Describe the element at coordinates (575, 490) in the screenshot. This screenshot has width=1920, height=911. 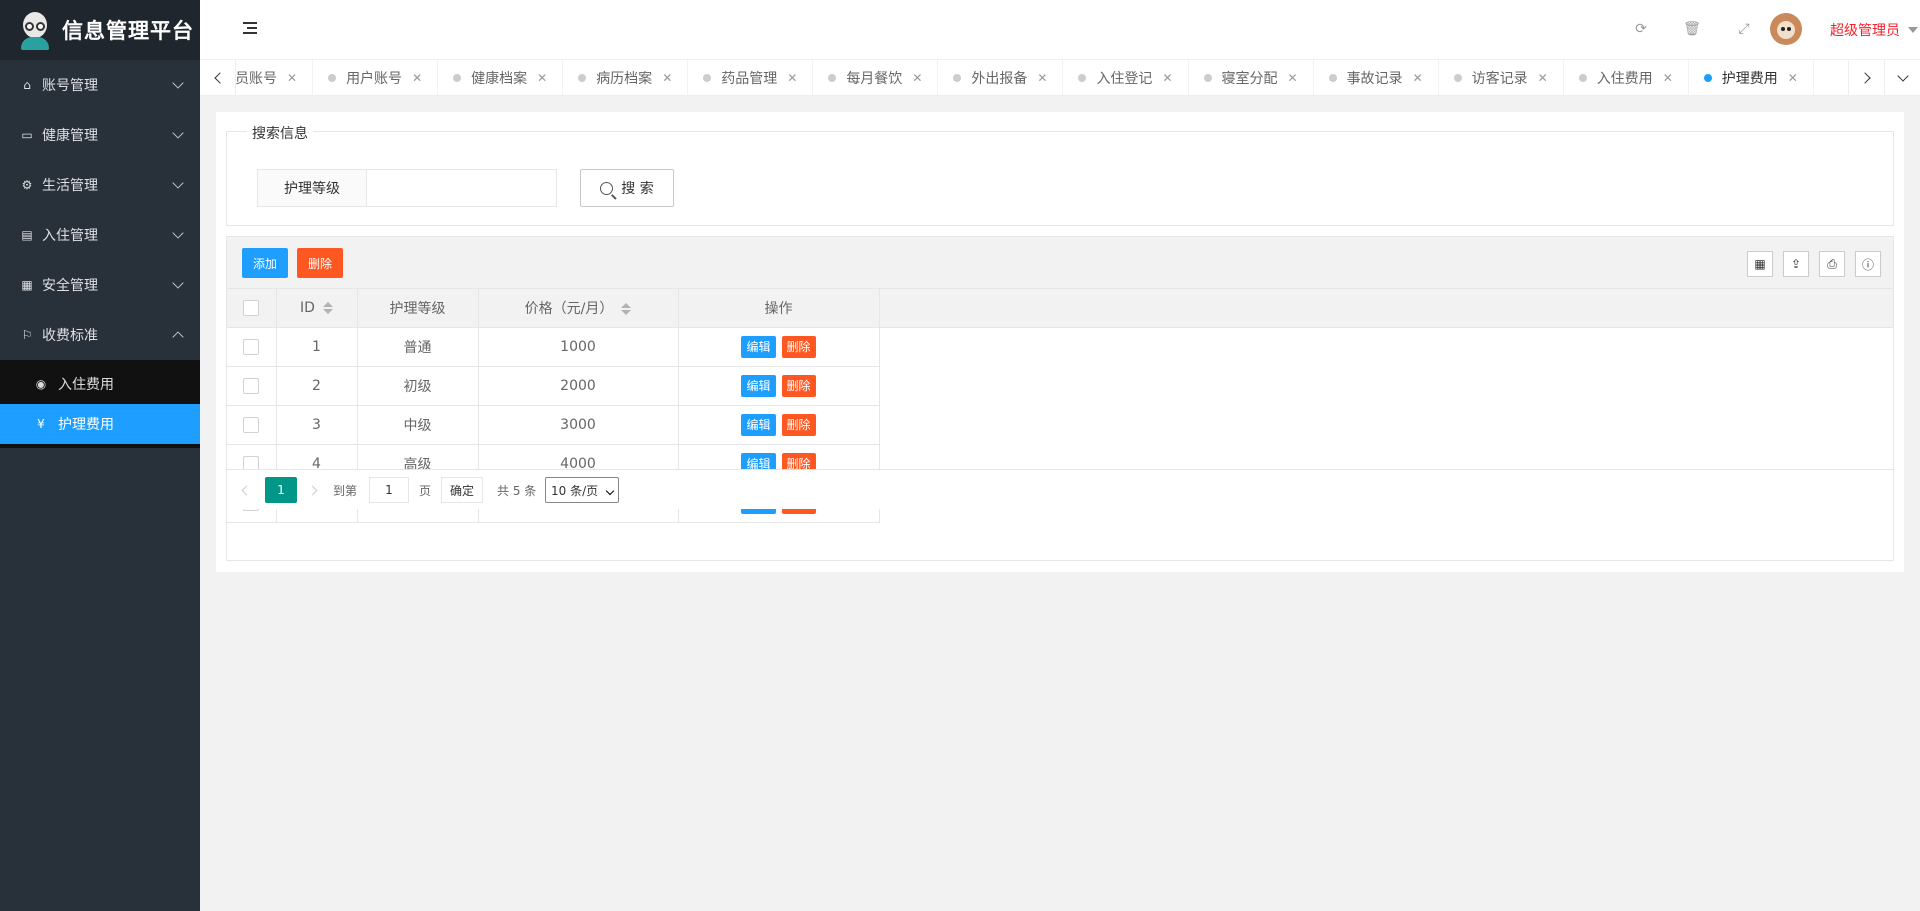
I see `page-size-value: 10 条/页` at that location.